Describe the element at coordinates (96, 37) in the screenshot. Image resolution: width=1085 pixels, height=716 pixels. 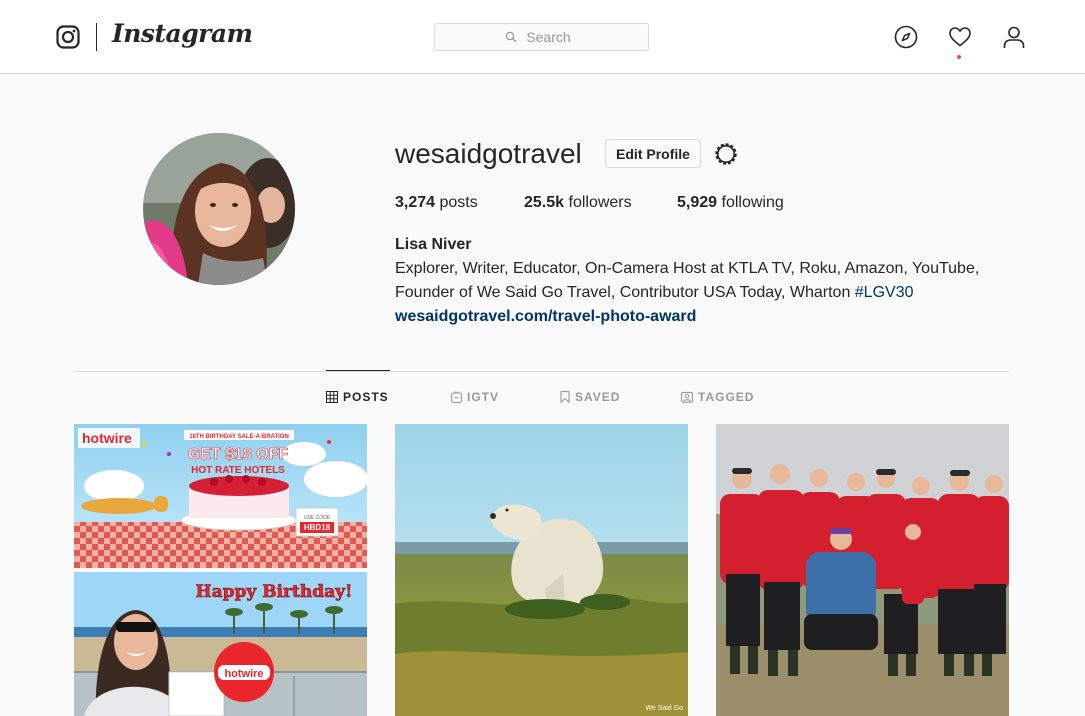
I see `logo-divider` at that location.